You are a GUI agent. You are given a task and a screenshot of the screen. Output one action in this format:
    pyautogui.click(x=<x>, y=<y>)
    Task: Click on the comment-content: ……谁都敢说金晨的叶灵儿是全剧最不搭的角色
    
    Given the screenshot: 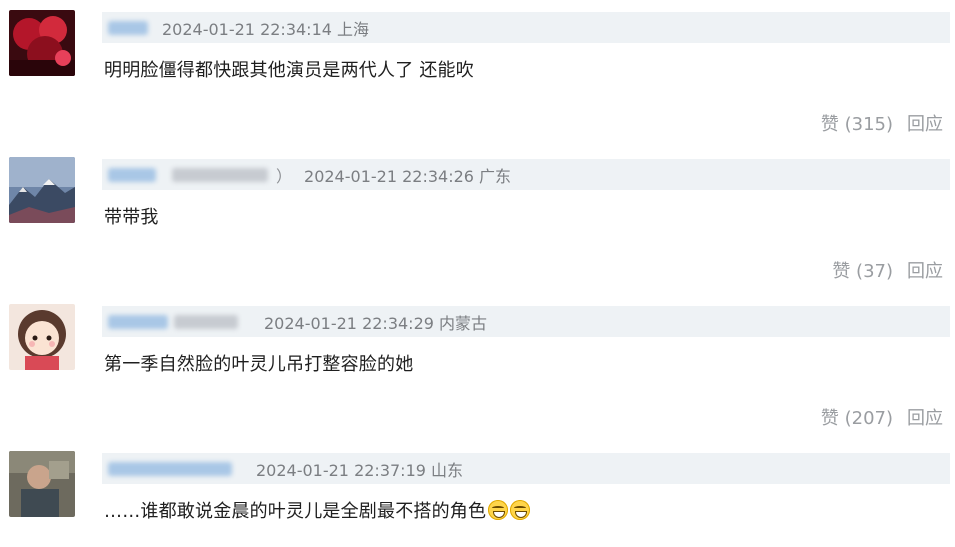 What is the action you would take?
    pyautogui.click(x=317, y=510)
    